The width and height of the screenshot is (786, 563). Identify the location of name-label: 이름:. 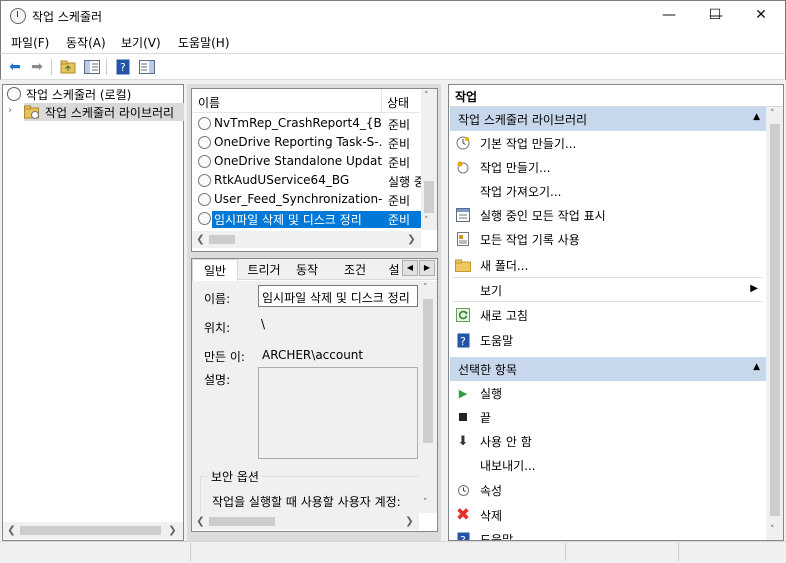
(217, 299).